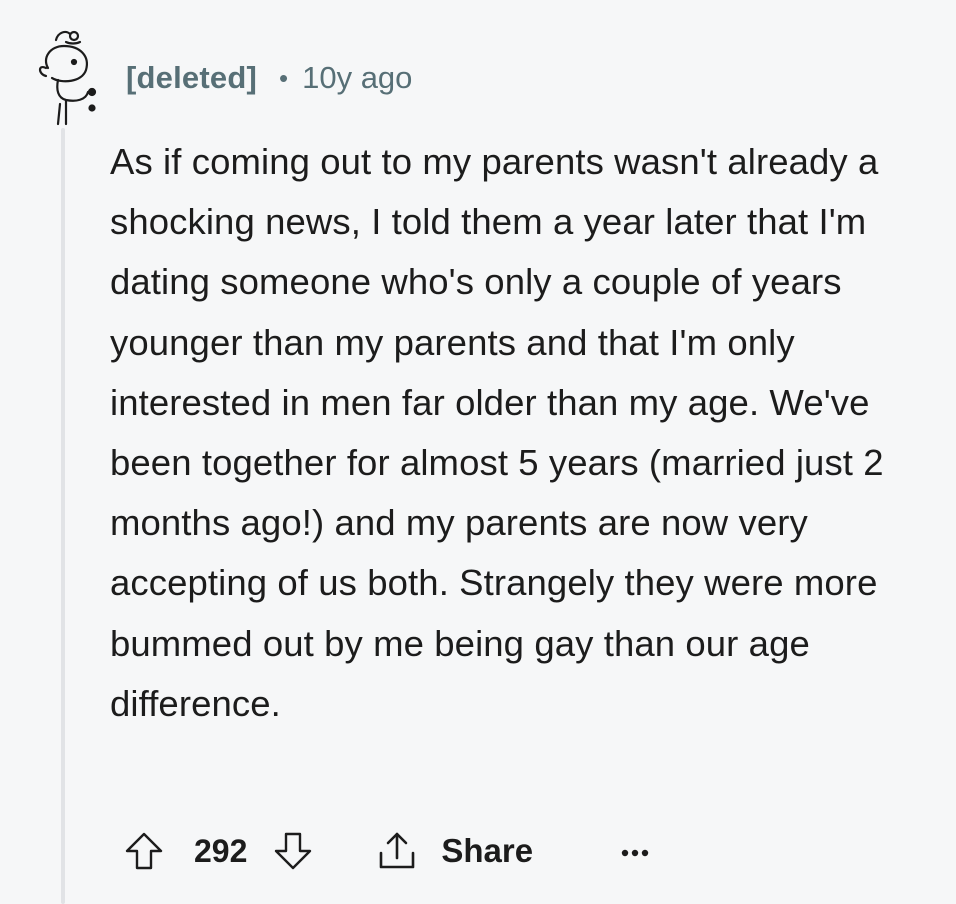 The width and height of the screenshot is (956, 904). I want to click on snoo-avatar-icon, so click(68, 78).